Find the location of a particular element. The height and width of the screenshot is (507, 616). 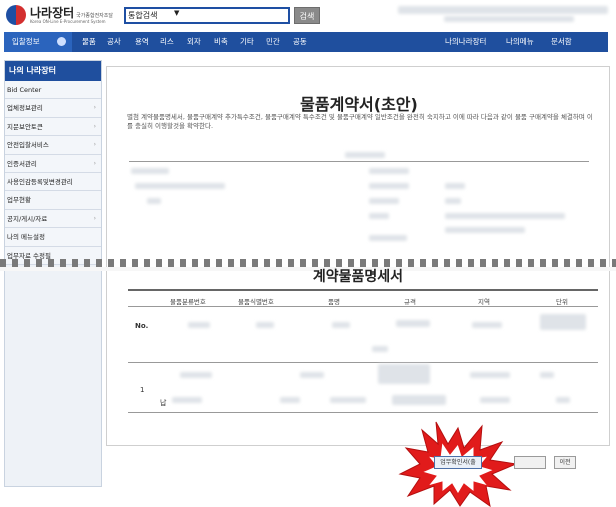

spec-table-top-rule is located at coordinates (363, 290).